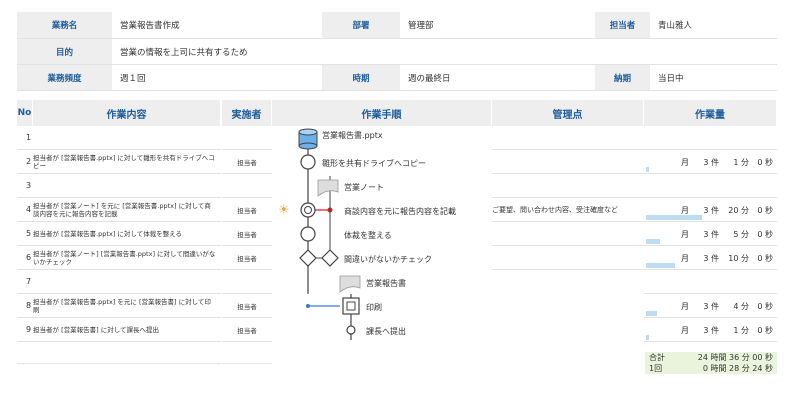 This screenshot has height=394, width=799. I want to click on freq-value: 週１回, so click(217, 77).